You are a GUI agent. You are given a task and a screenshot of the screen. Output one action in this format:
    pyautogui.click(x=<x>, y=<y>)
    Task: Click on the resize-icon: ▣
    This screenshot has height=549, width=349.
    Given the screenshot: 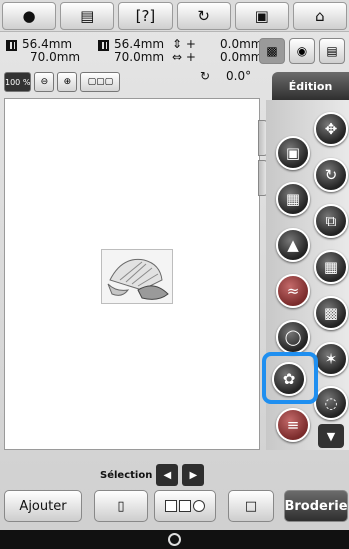 What is the action you would take?
    pyautogui.click(x=293, y=153)
    